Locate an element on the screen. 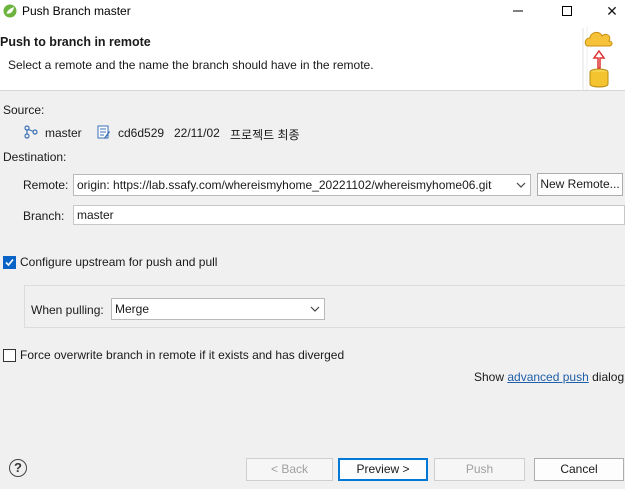 Image resolution: width=625 pixels, height=489 pixels. destination-label: Destination: is located at coordinates (35, 157).